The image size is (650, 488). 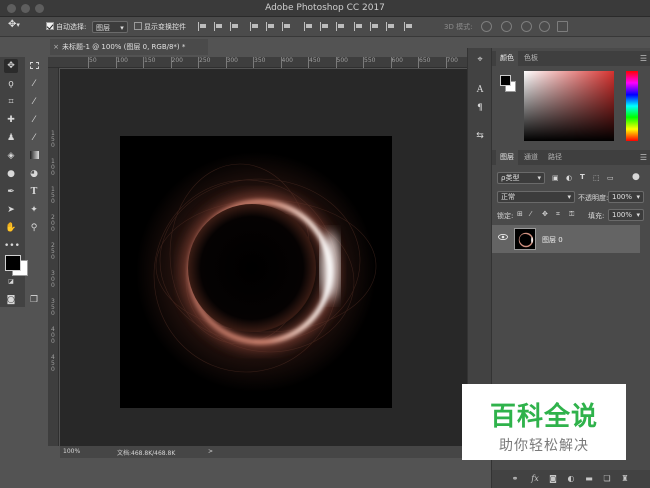 What do you see at coordinates (480, 90) in the screenshot?
I see `character-panel-icon: A` at bounding box center [480, 90].